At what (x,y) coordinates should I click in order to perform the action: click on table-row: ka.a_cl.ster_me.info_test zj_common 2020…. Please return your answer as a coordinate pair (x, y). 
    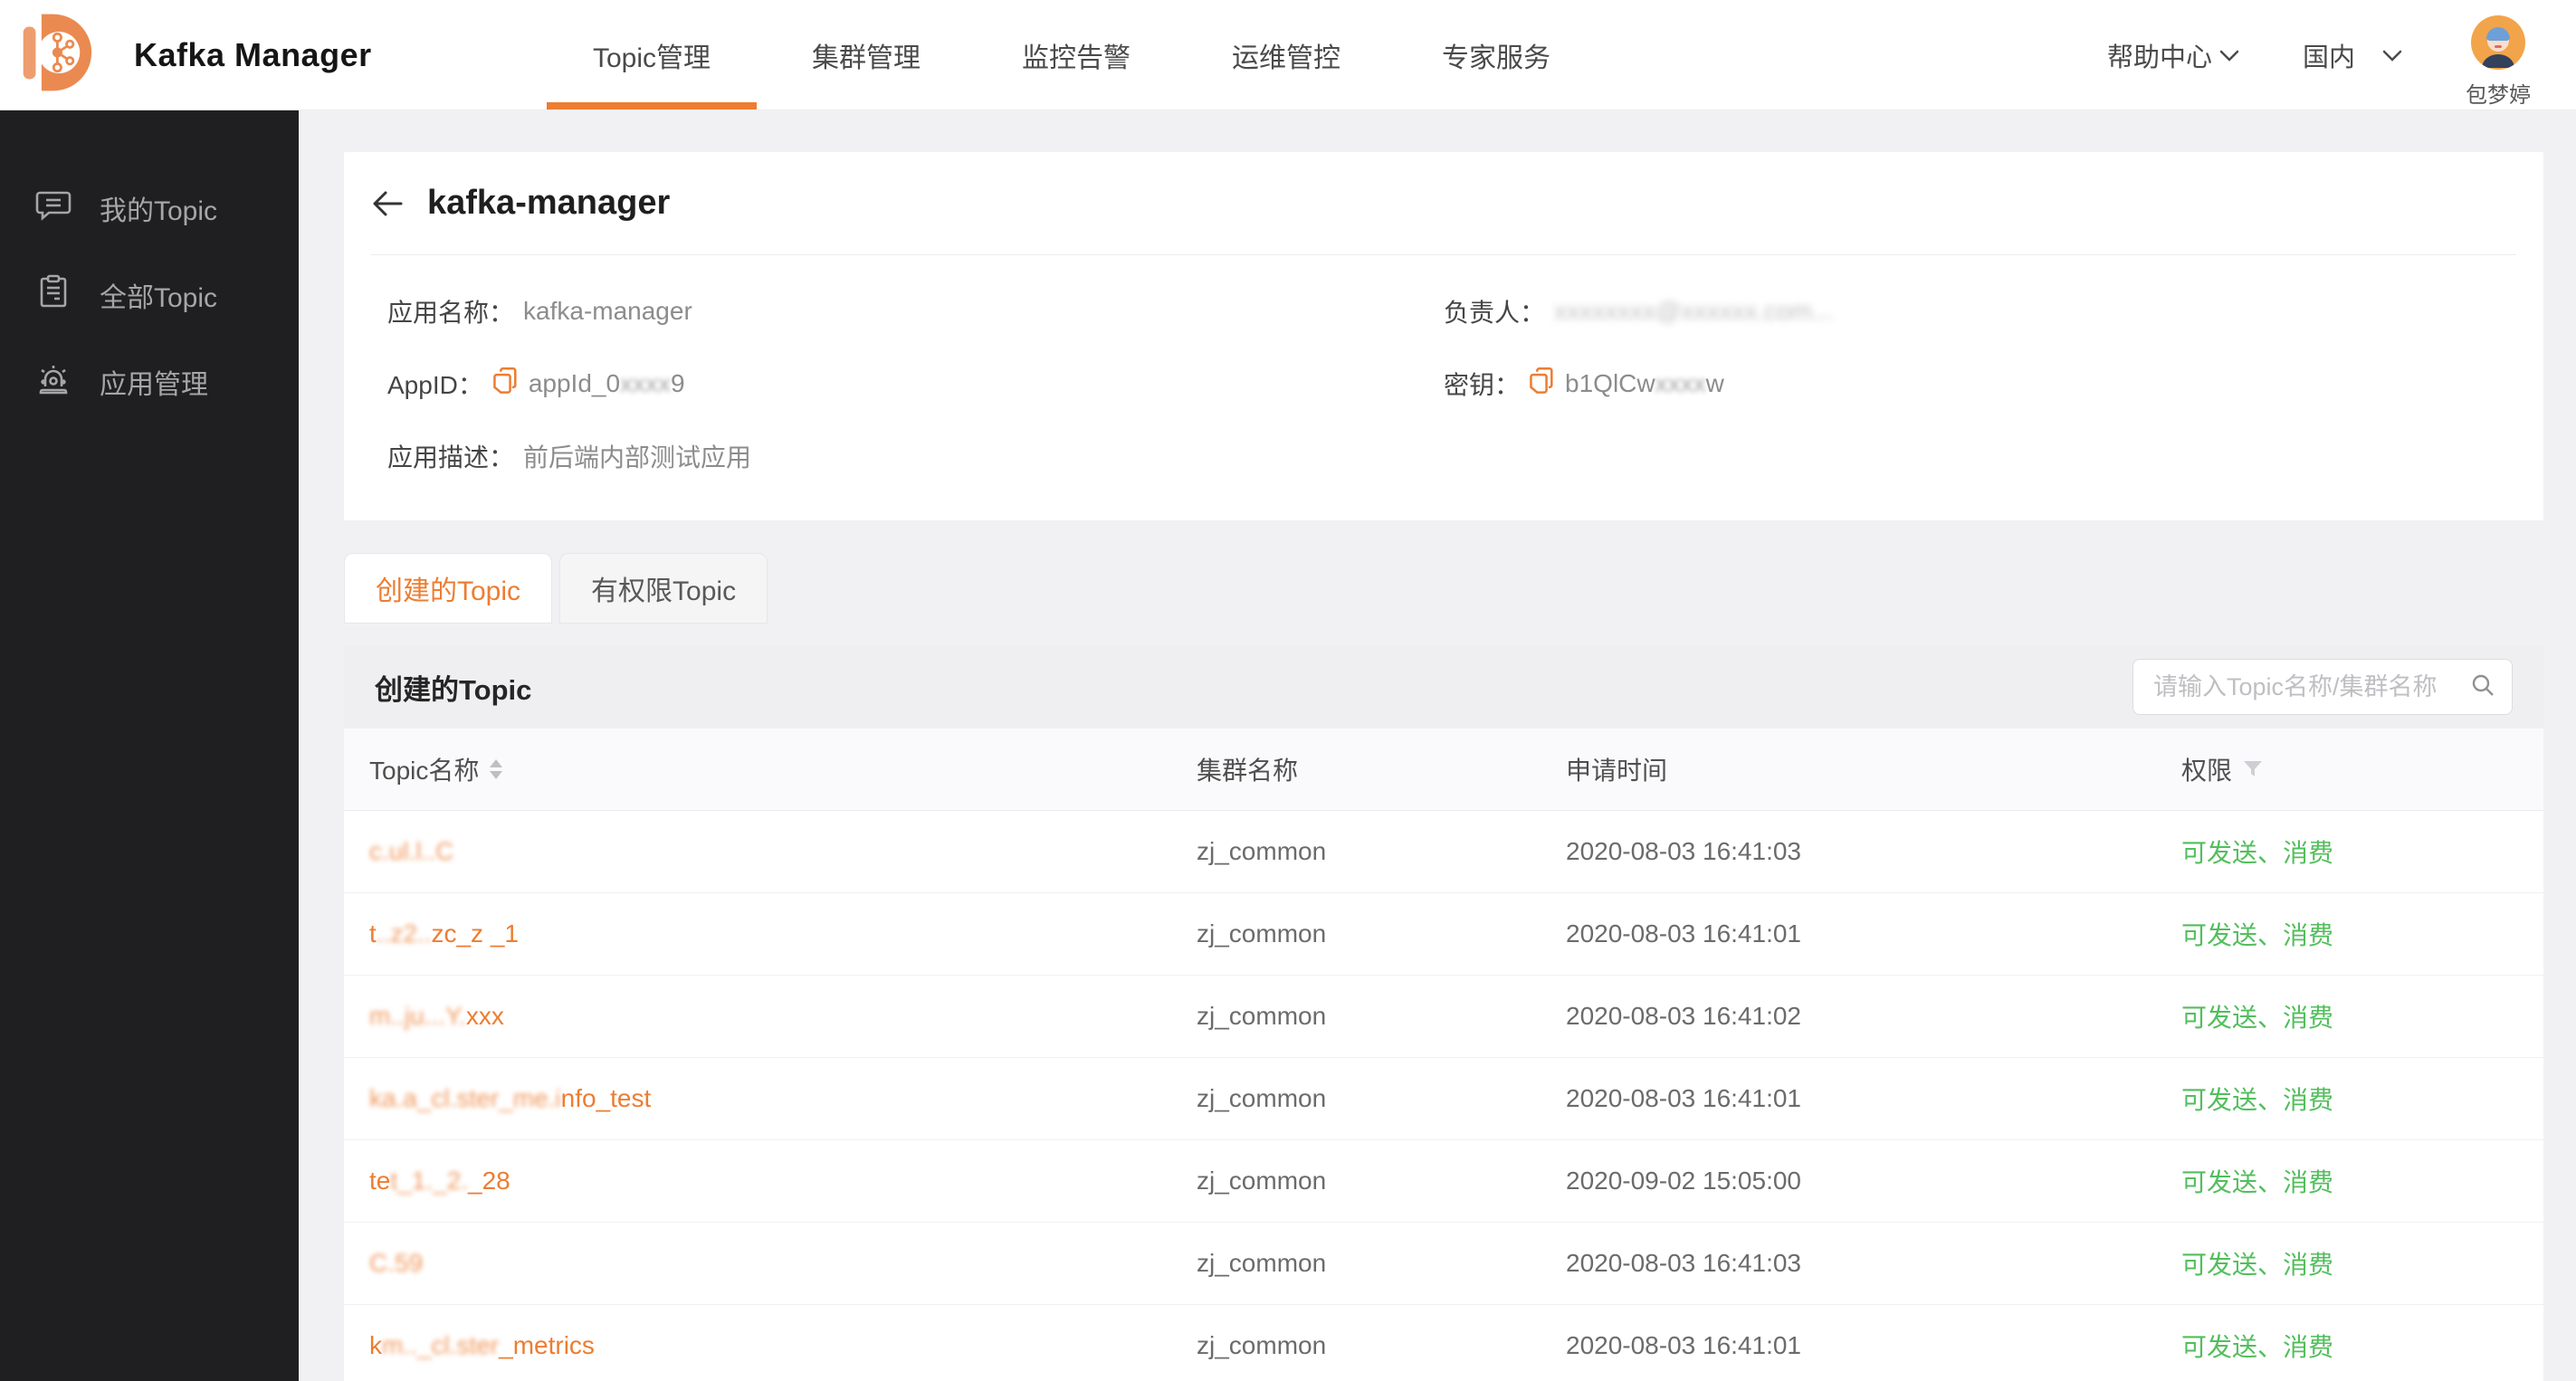
    Looking at the image, I should click on (1443, 1099).